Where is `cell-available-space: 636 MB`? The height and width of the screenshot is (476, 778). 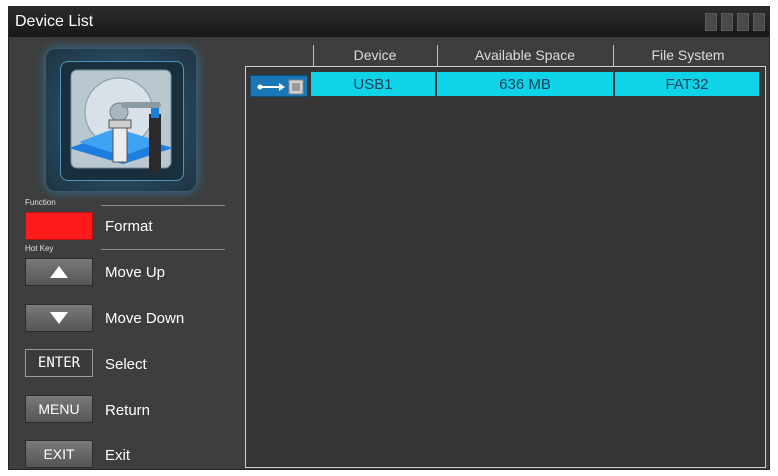
cell-available-space: 636 MB is located at coordinates (525, 84).